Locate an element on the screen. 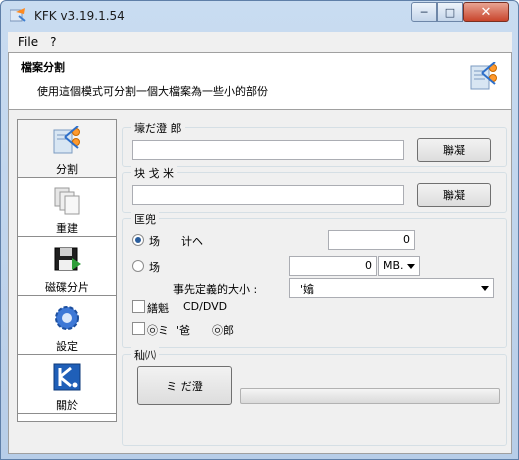 Image resolution: width=519 pixels, height=460 pixels. cd-dvd-checkbox is located at coordinates (138, 306).